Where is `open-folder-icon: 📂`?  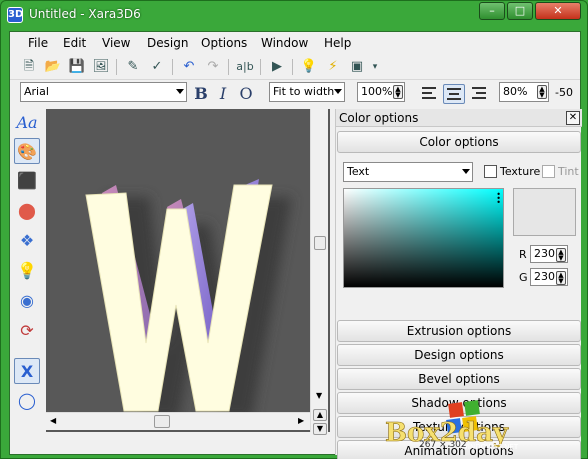 open-folder-icon: 📂 is located at coordinates (53, 67).